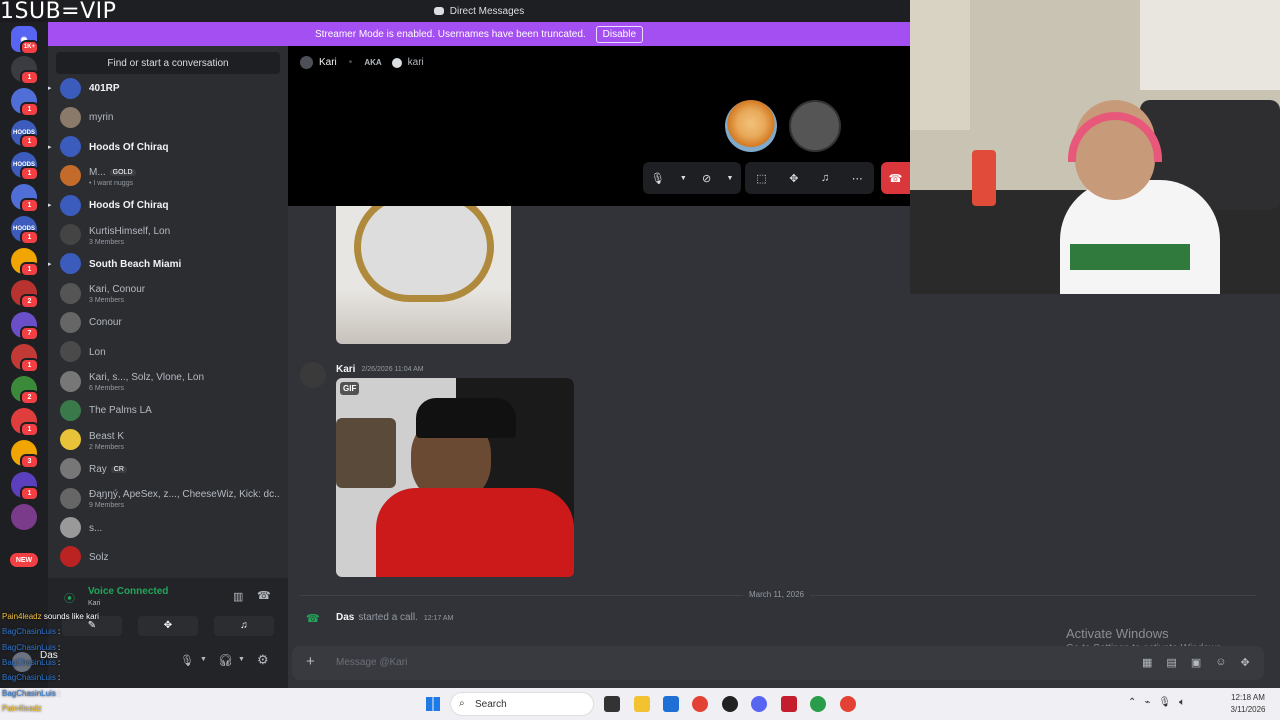 The image size is (1280, 720). What do you see at coordinates (1248, 703) in the screenshot?
I see `clock: 12:18 AM 3/11/2026` at bounding box center [1248, 703].